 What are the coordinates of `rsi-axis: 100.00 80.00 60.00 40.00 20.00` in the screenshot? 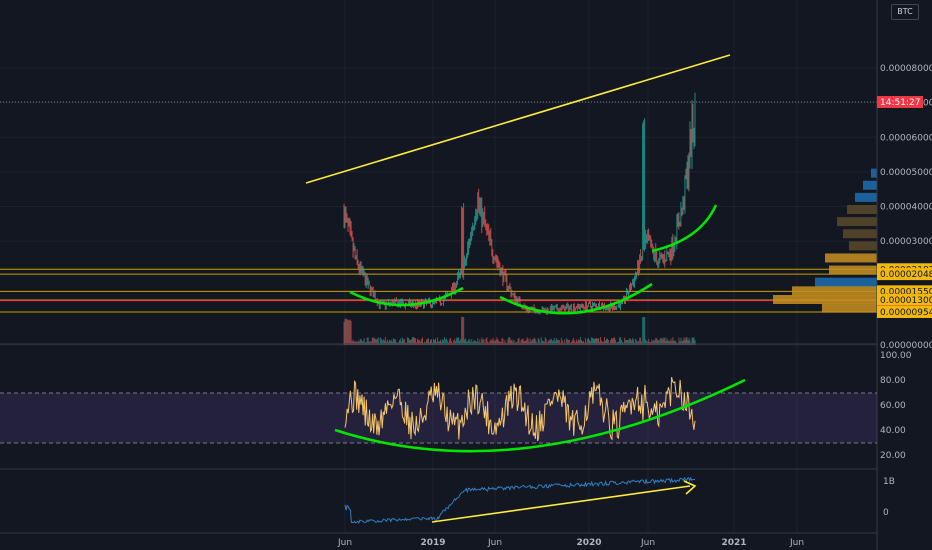 It's located at (896, 406).